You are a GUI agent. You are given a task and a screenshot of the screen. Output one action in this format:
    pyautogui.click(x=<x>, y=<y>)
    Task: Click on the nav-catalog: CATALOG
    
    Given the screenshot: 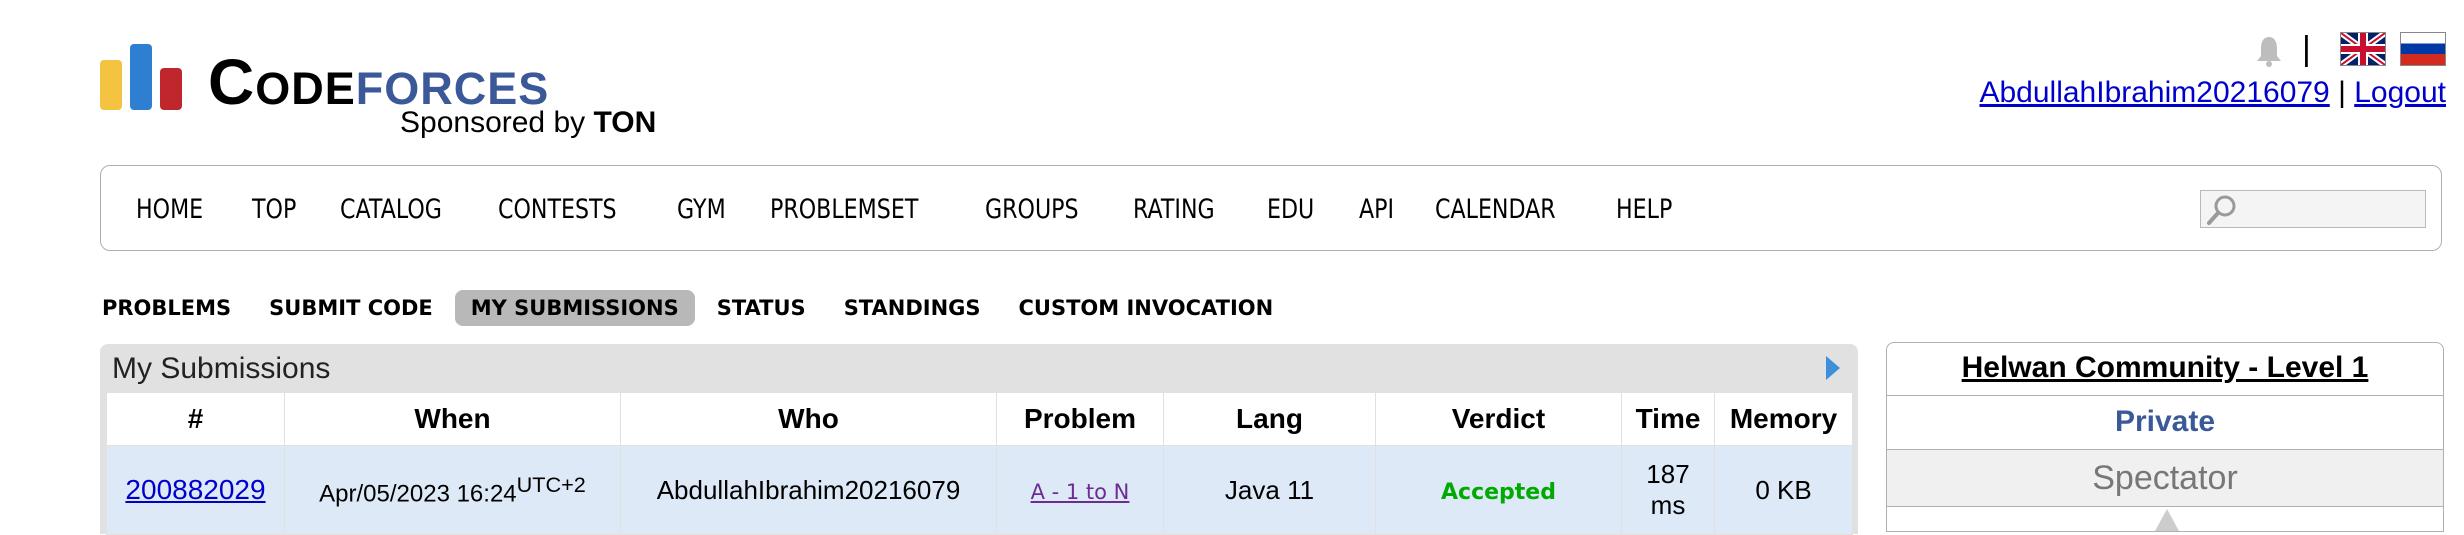 What is the action you would take?
    pyautogui.click(x=391, y=209)
    